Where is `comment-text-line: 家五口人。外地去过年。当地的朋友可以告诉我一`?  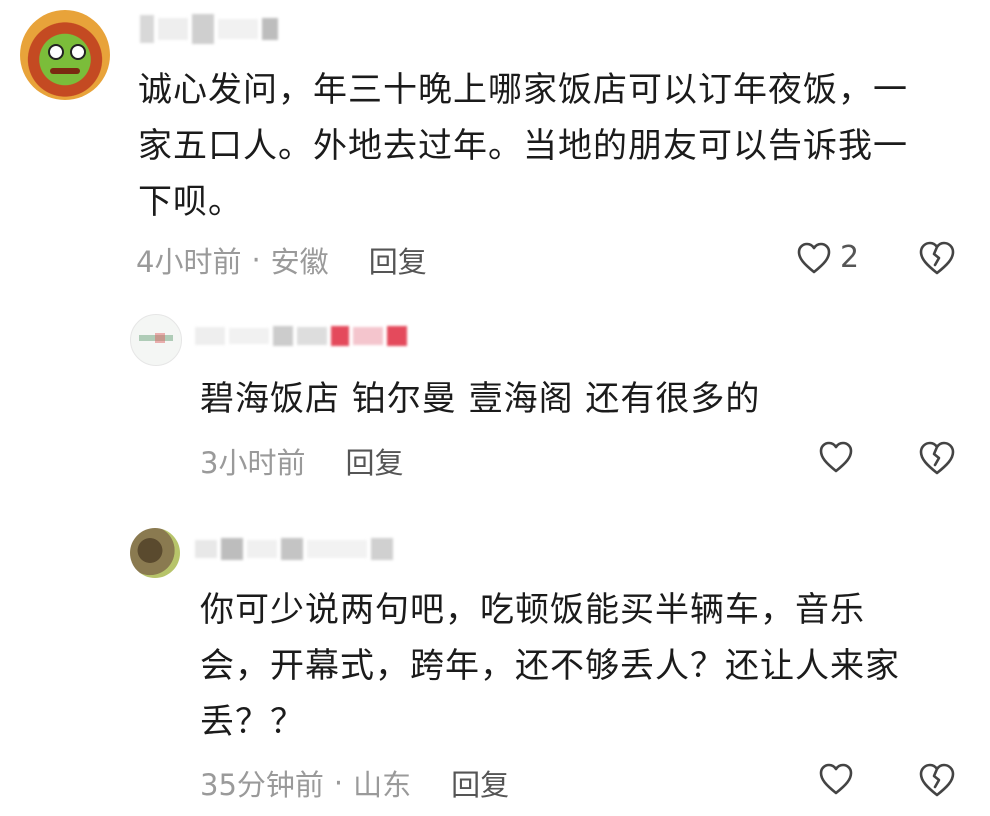 comment-text-line: 家五口人。外地去过年。当地的朋友可以告诉我一 is located at coordinates (523, 146).